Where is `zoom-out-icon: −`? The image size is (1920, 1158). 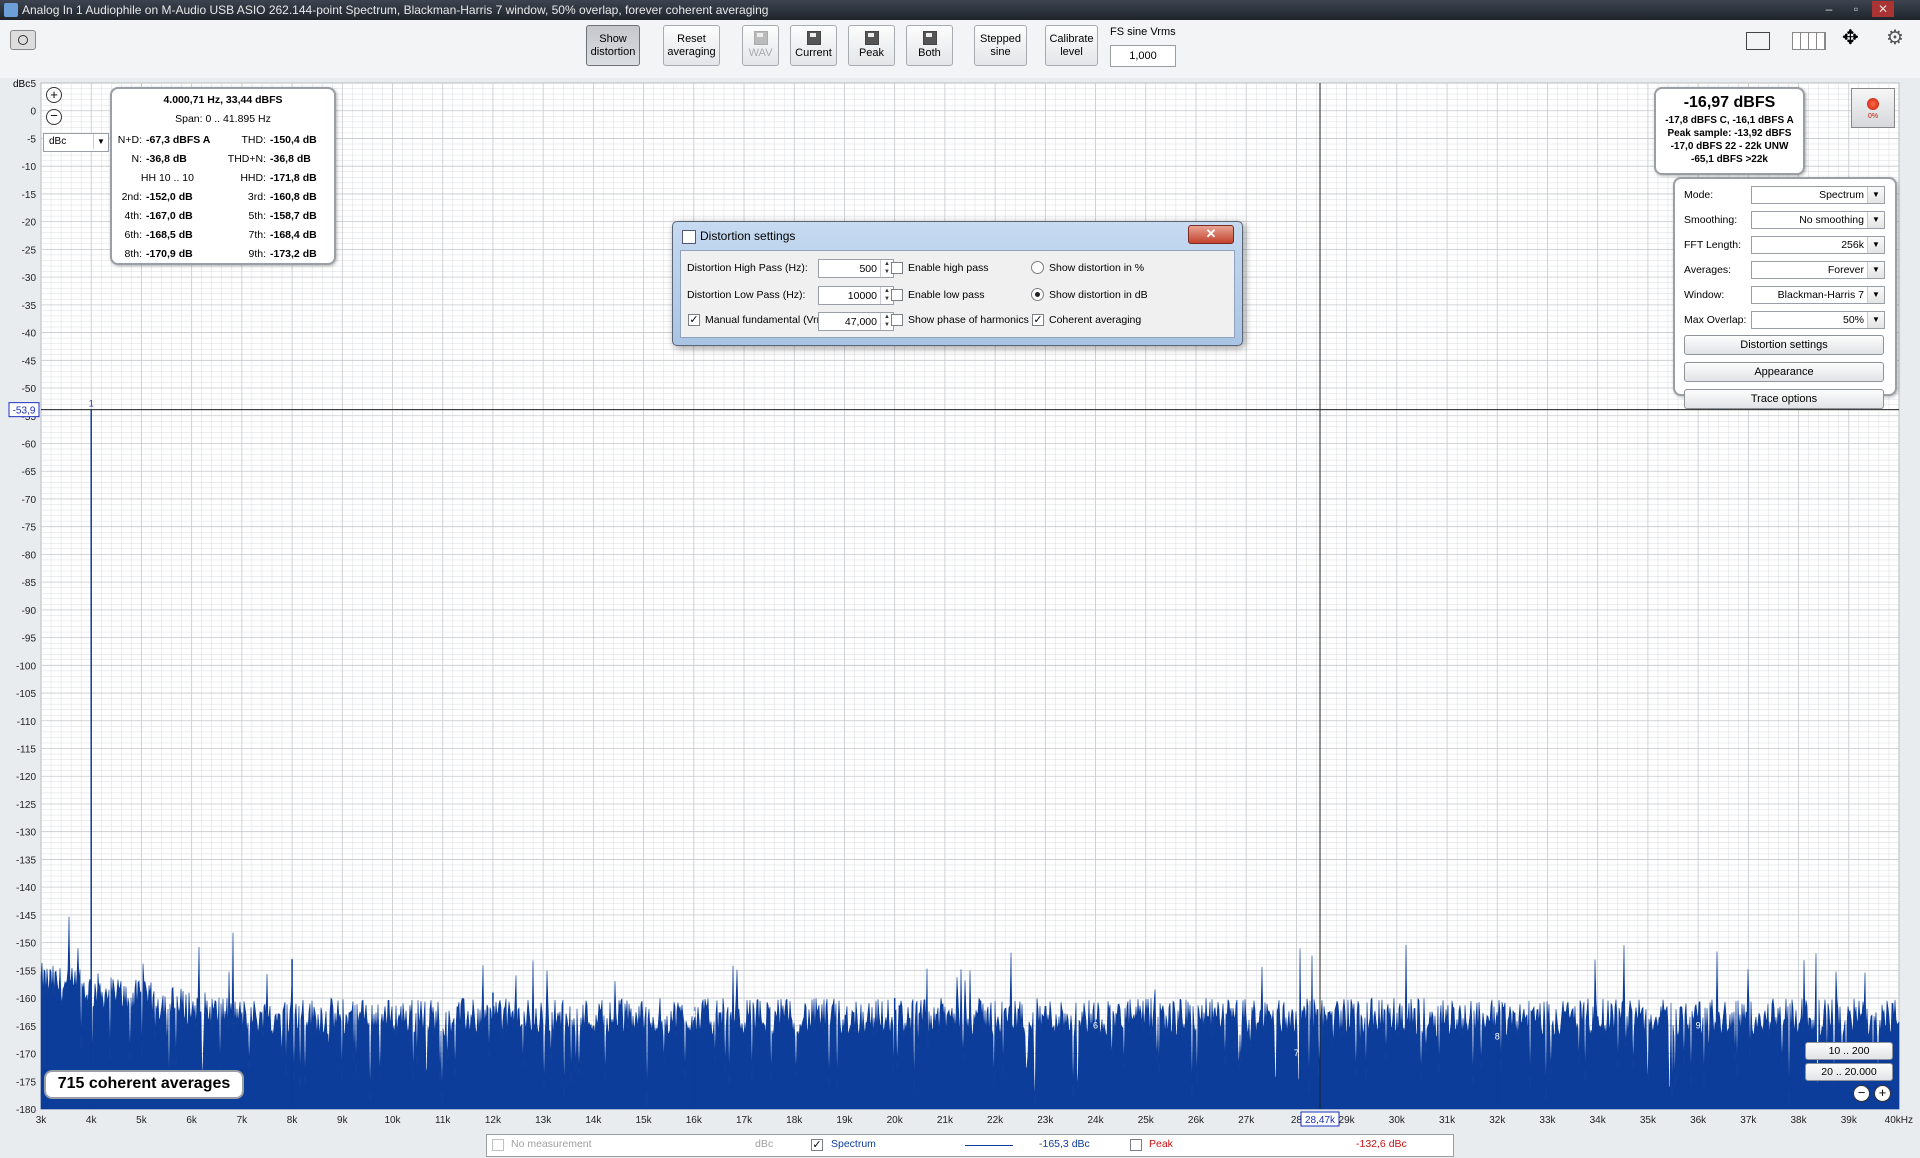 zoom-out-icon: − is located at coordinates (54, 117).